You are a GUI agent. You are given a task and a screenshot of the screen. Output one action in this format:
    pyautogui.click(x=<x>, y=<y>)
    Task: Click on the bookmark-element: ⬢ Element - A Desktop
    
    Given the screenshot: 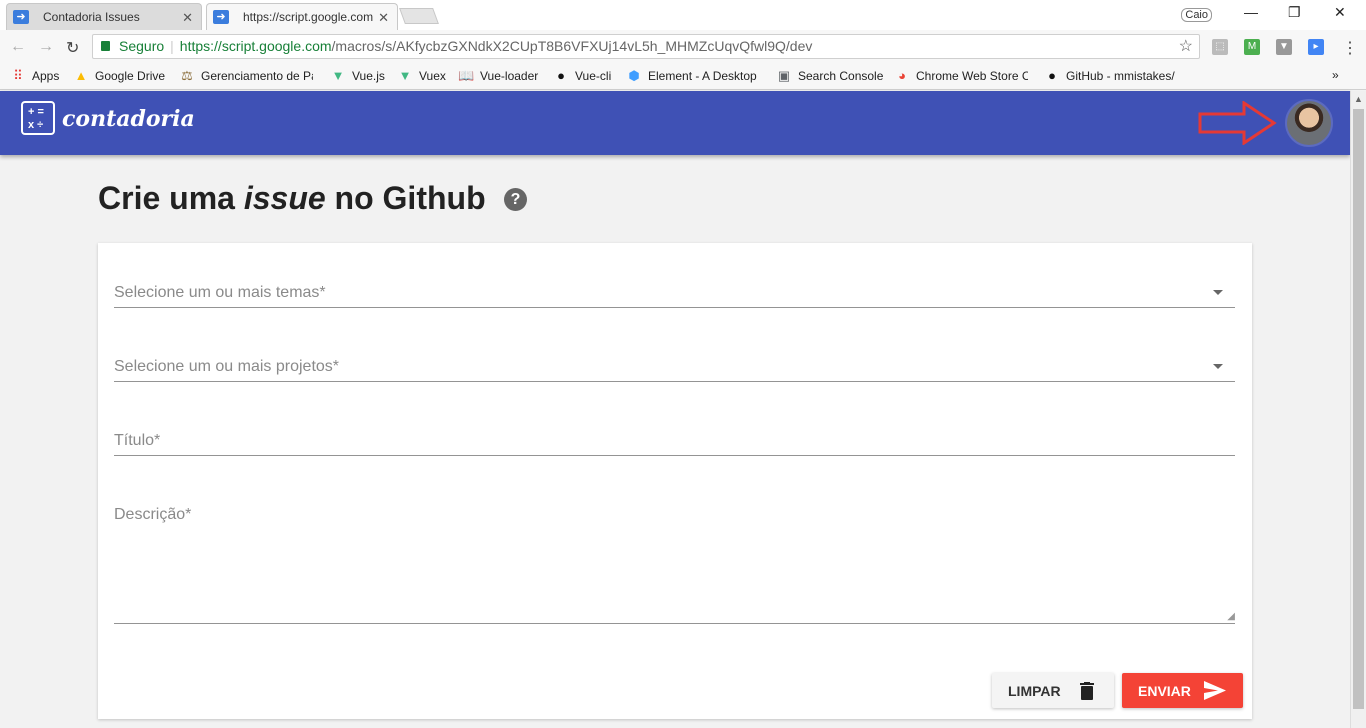 What is the action you would take?
    pyautogui.click(x=693, y=76)
    